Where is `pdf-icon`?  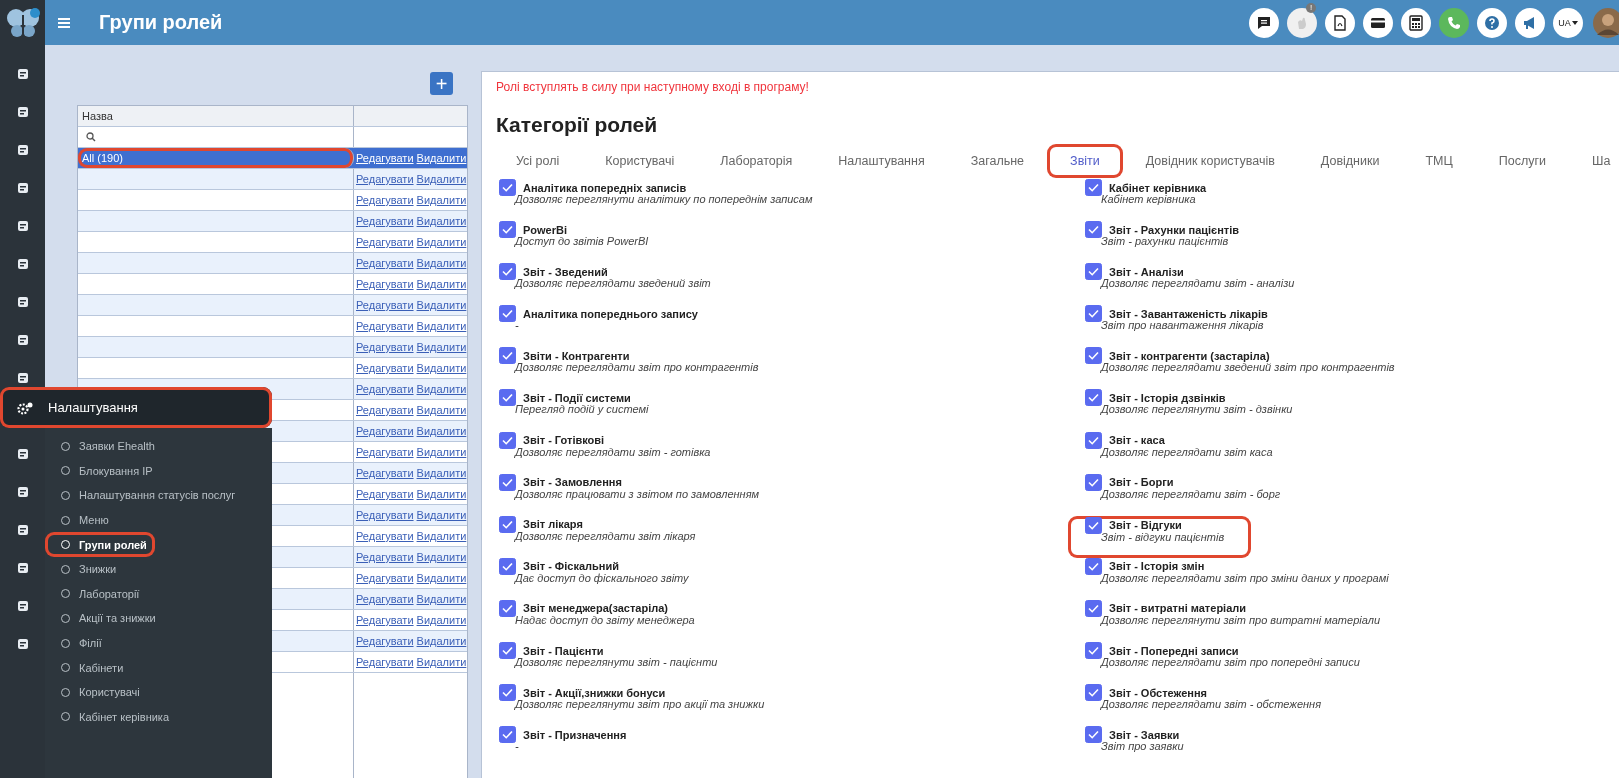 pdf-icon is located at coordinates (1340, 22).